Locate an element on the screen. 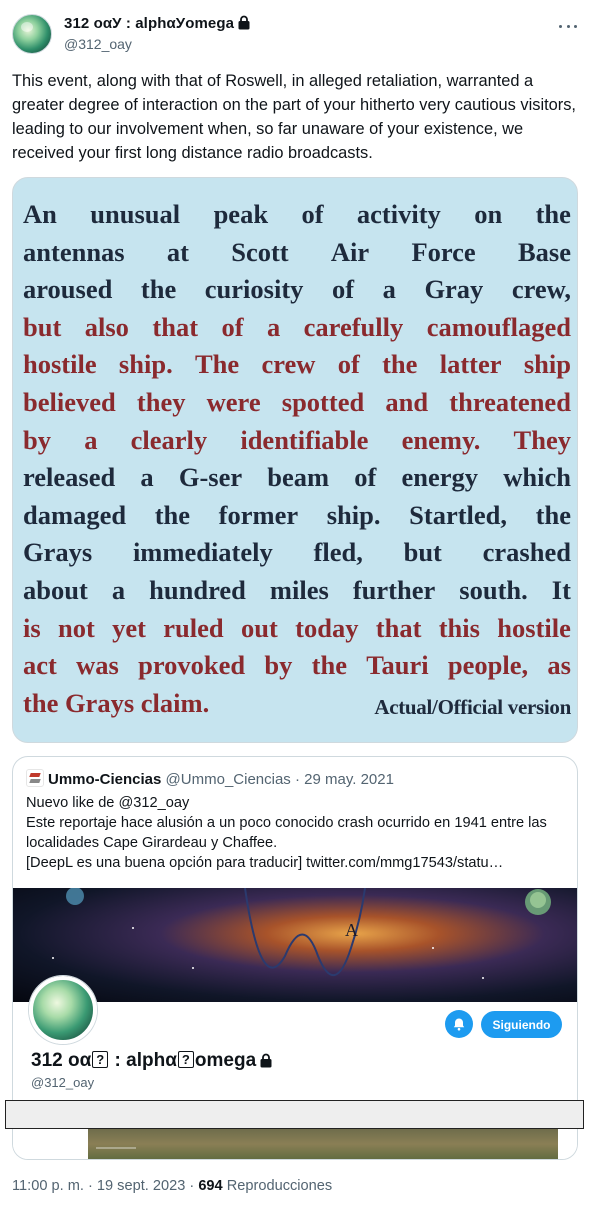 The height and width of the screenshot is (1205, 596). scan-word: carefully is located at coordinates (353, 326).